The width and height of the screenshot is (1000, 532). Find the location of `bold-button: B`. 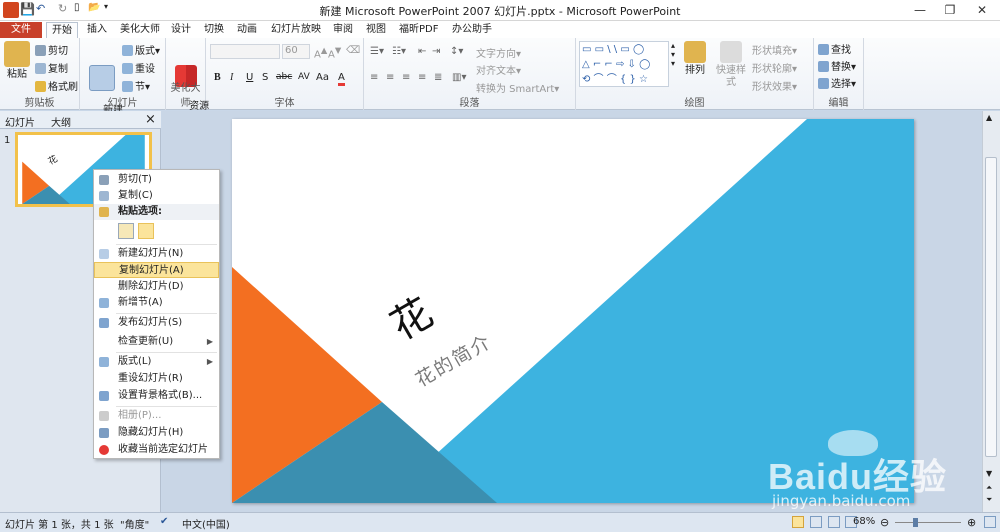

bold-button: B is located at coordinates (217, 77).